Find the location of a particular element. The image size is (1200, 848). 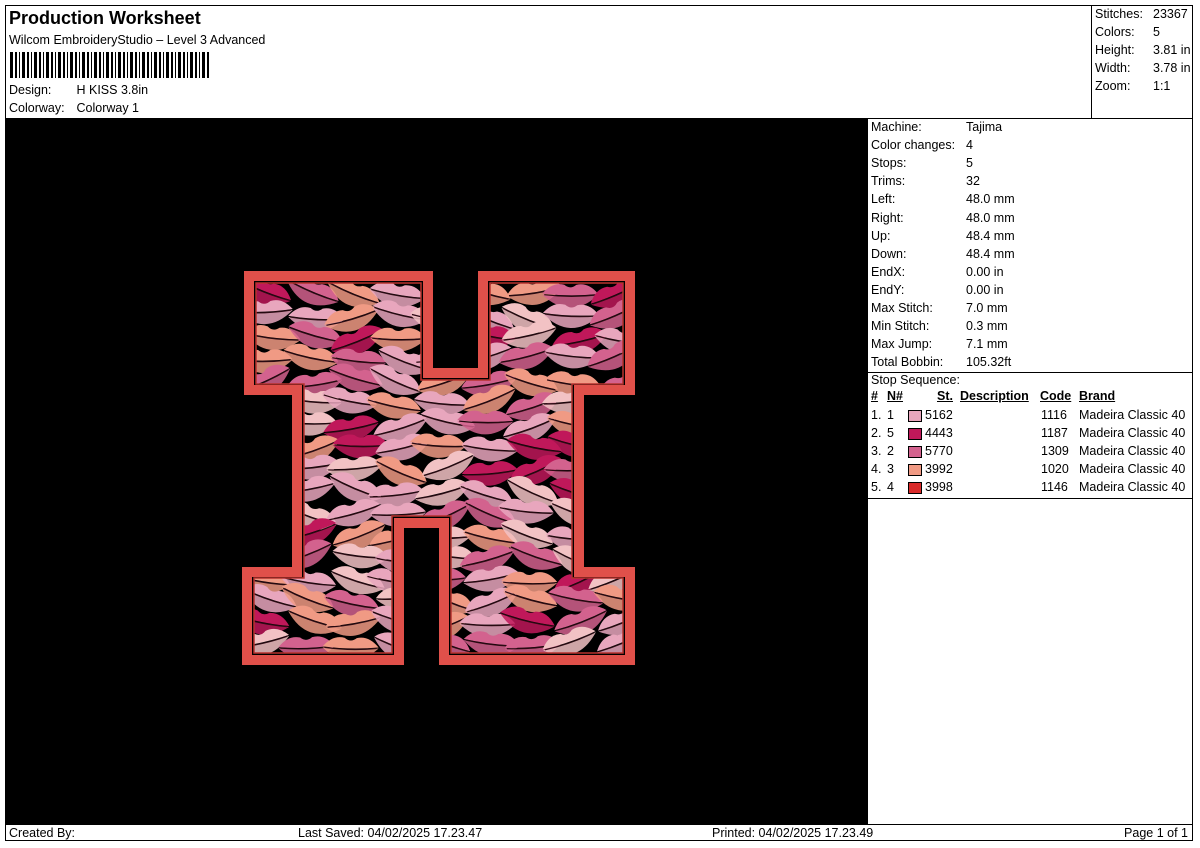

machine-info-label: Max Jump: is located at coordinates (902, 344).